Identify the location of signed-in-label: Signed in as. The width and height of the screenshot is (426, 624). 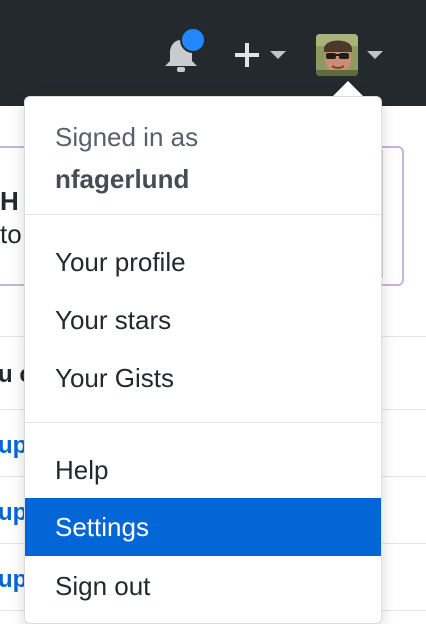
(127, 137).